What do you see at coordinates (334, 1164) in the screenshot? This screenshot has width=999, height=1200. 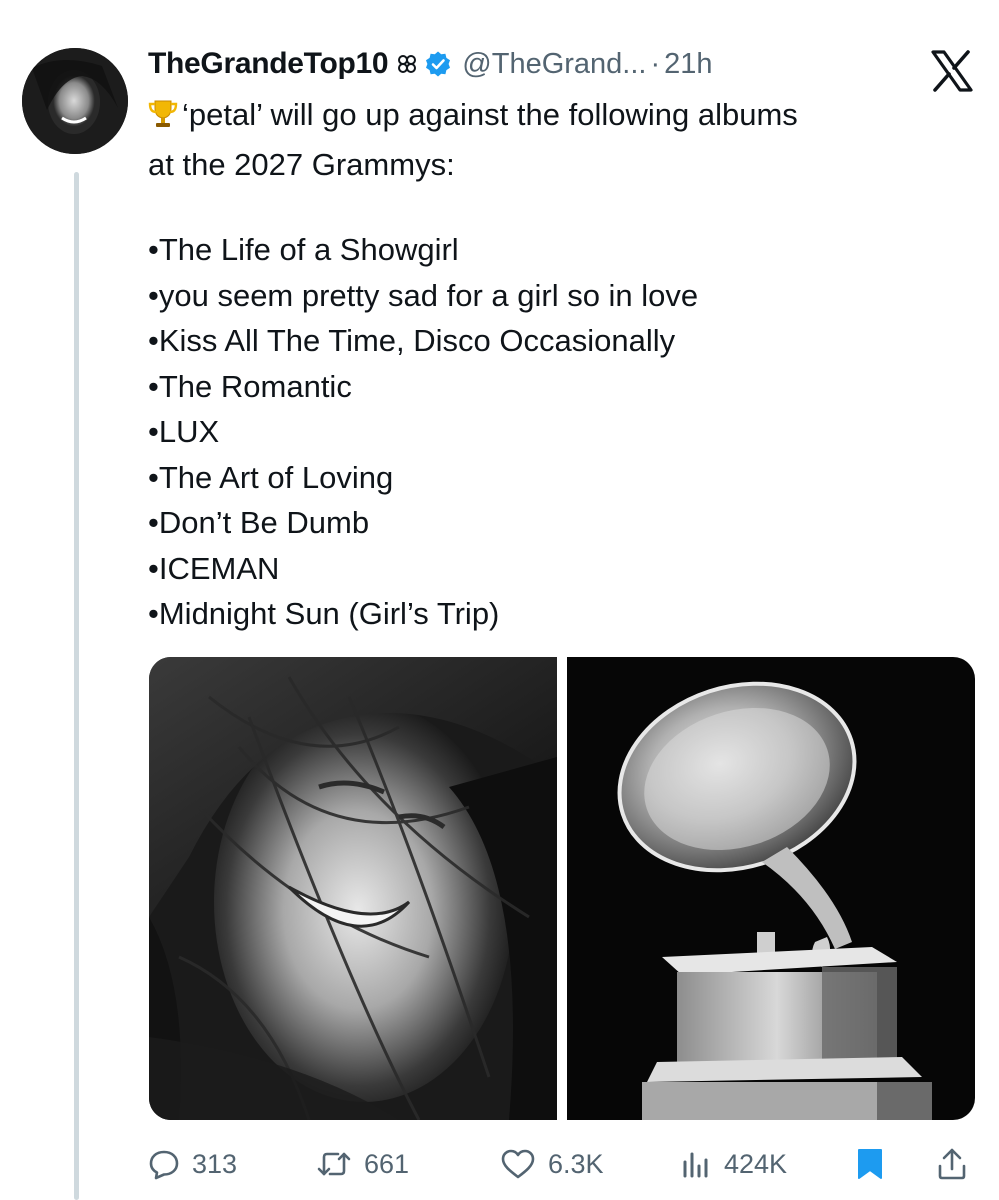 I see `repost-icon` at bounding box center [334, 1164].